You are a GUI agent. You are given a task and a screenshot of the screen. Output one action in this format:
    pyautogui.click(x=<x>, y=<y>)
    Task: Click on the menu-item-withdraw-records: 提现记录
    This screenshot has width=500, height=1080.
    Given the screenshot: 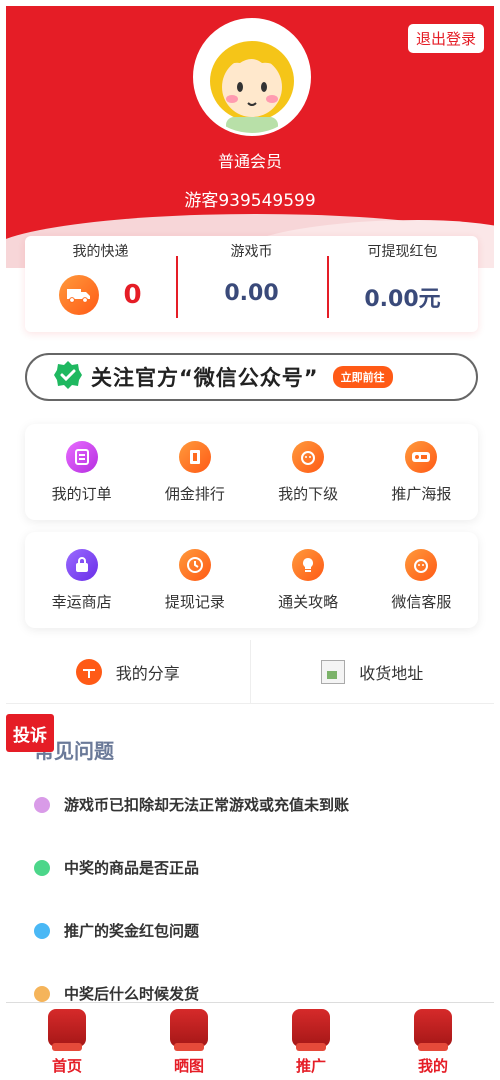 What is the action you would take?
    pyautogui.click(x=194, y=580)
    